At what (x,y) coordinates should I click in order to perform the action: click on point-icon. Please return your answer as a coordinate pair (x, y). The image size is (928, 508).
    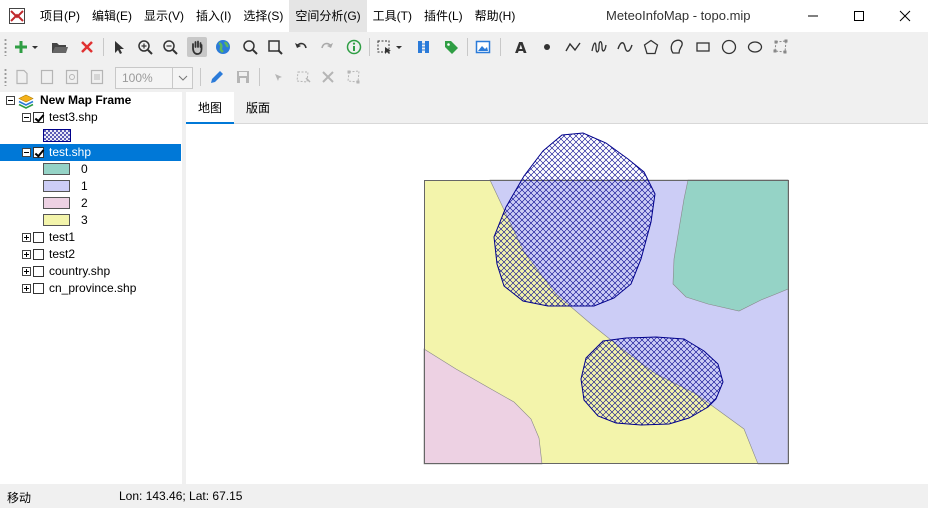
    Looking at the image, I should click on (547, 47).